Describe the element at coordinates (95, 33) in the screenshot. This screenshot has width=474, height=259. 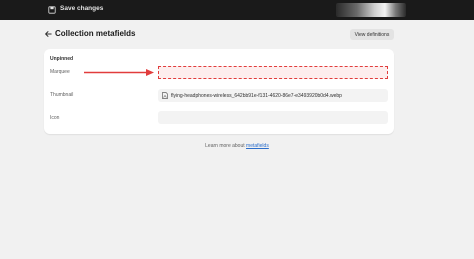
I see `page-title: Collection metafields` at that location.